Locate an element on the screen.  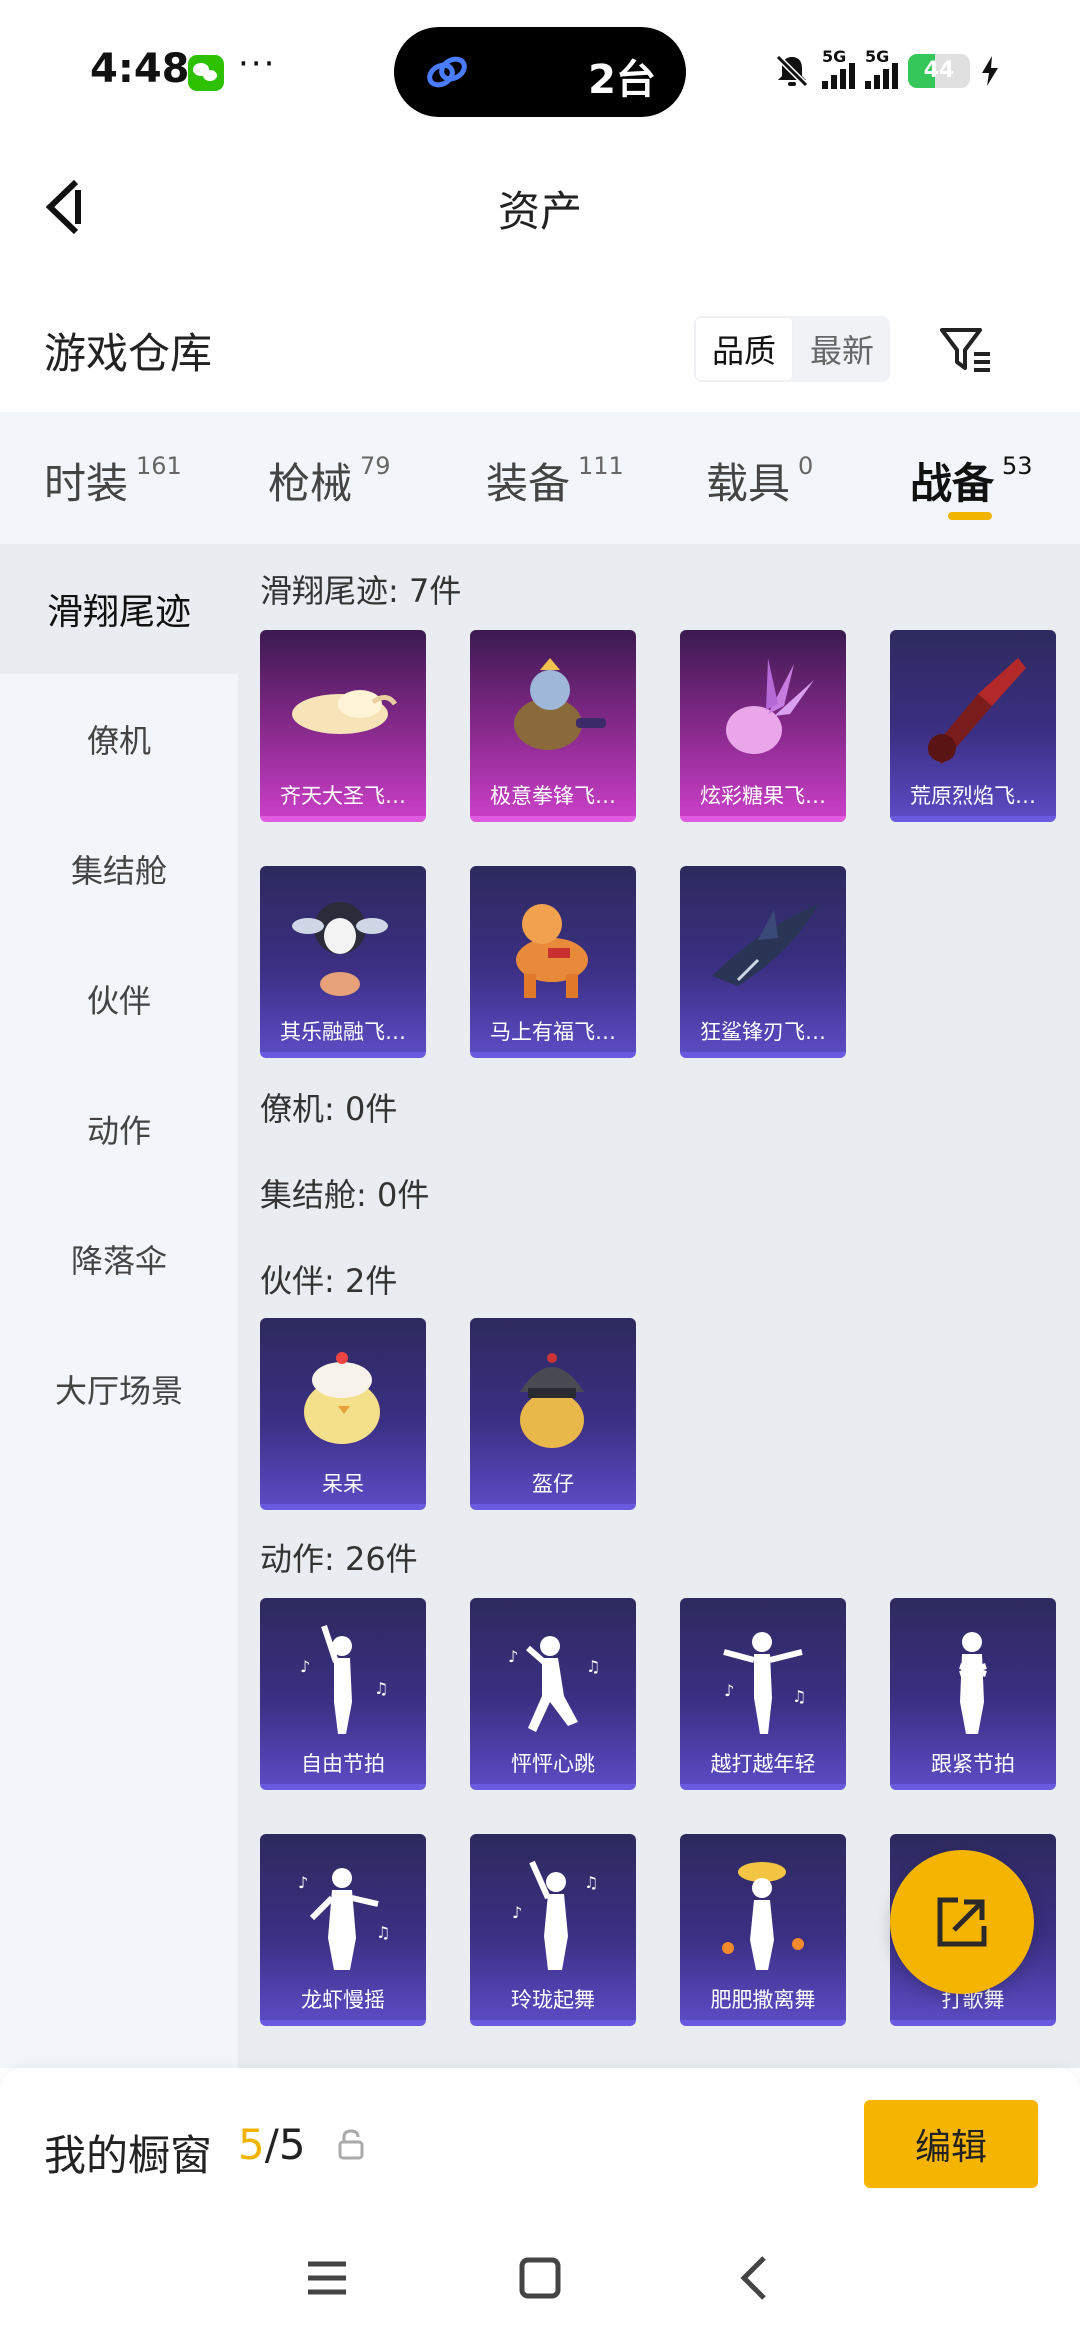
item-name: 跟紧节拍 is located at coordinates (973, 1764).